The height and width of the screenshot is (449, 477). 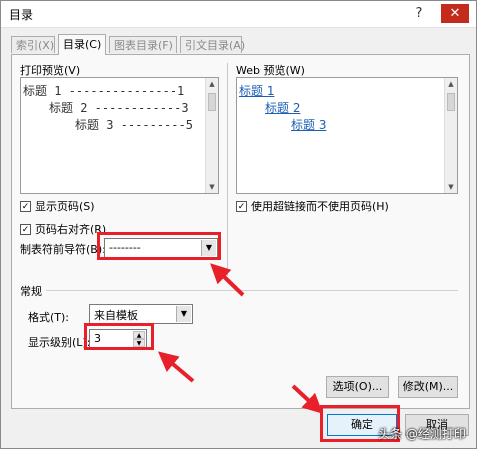 What do you see at coordinates (252, 290) in the screenshot?
I see `general-divider` at bounding box center [252, 290].